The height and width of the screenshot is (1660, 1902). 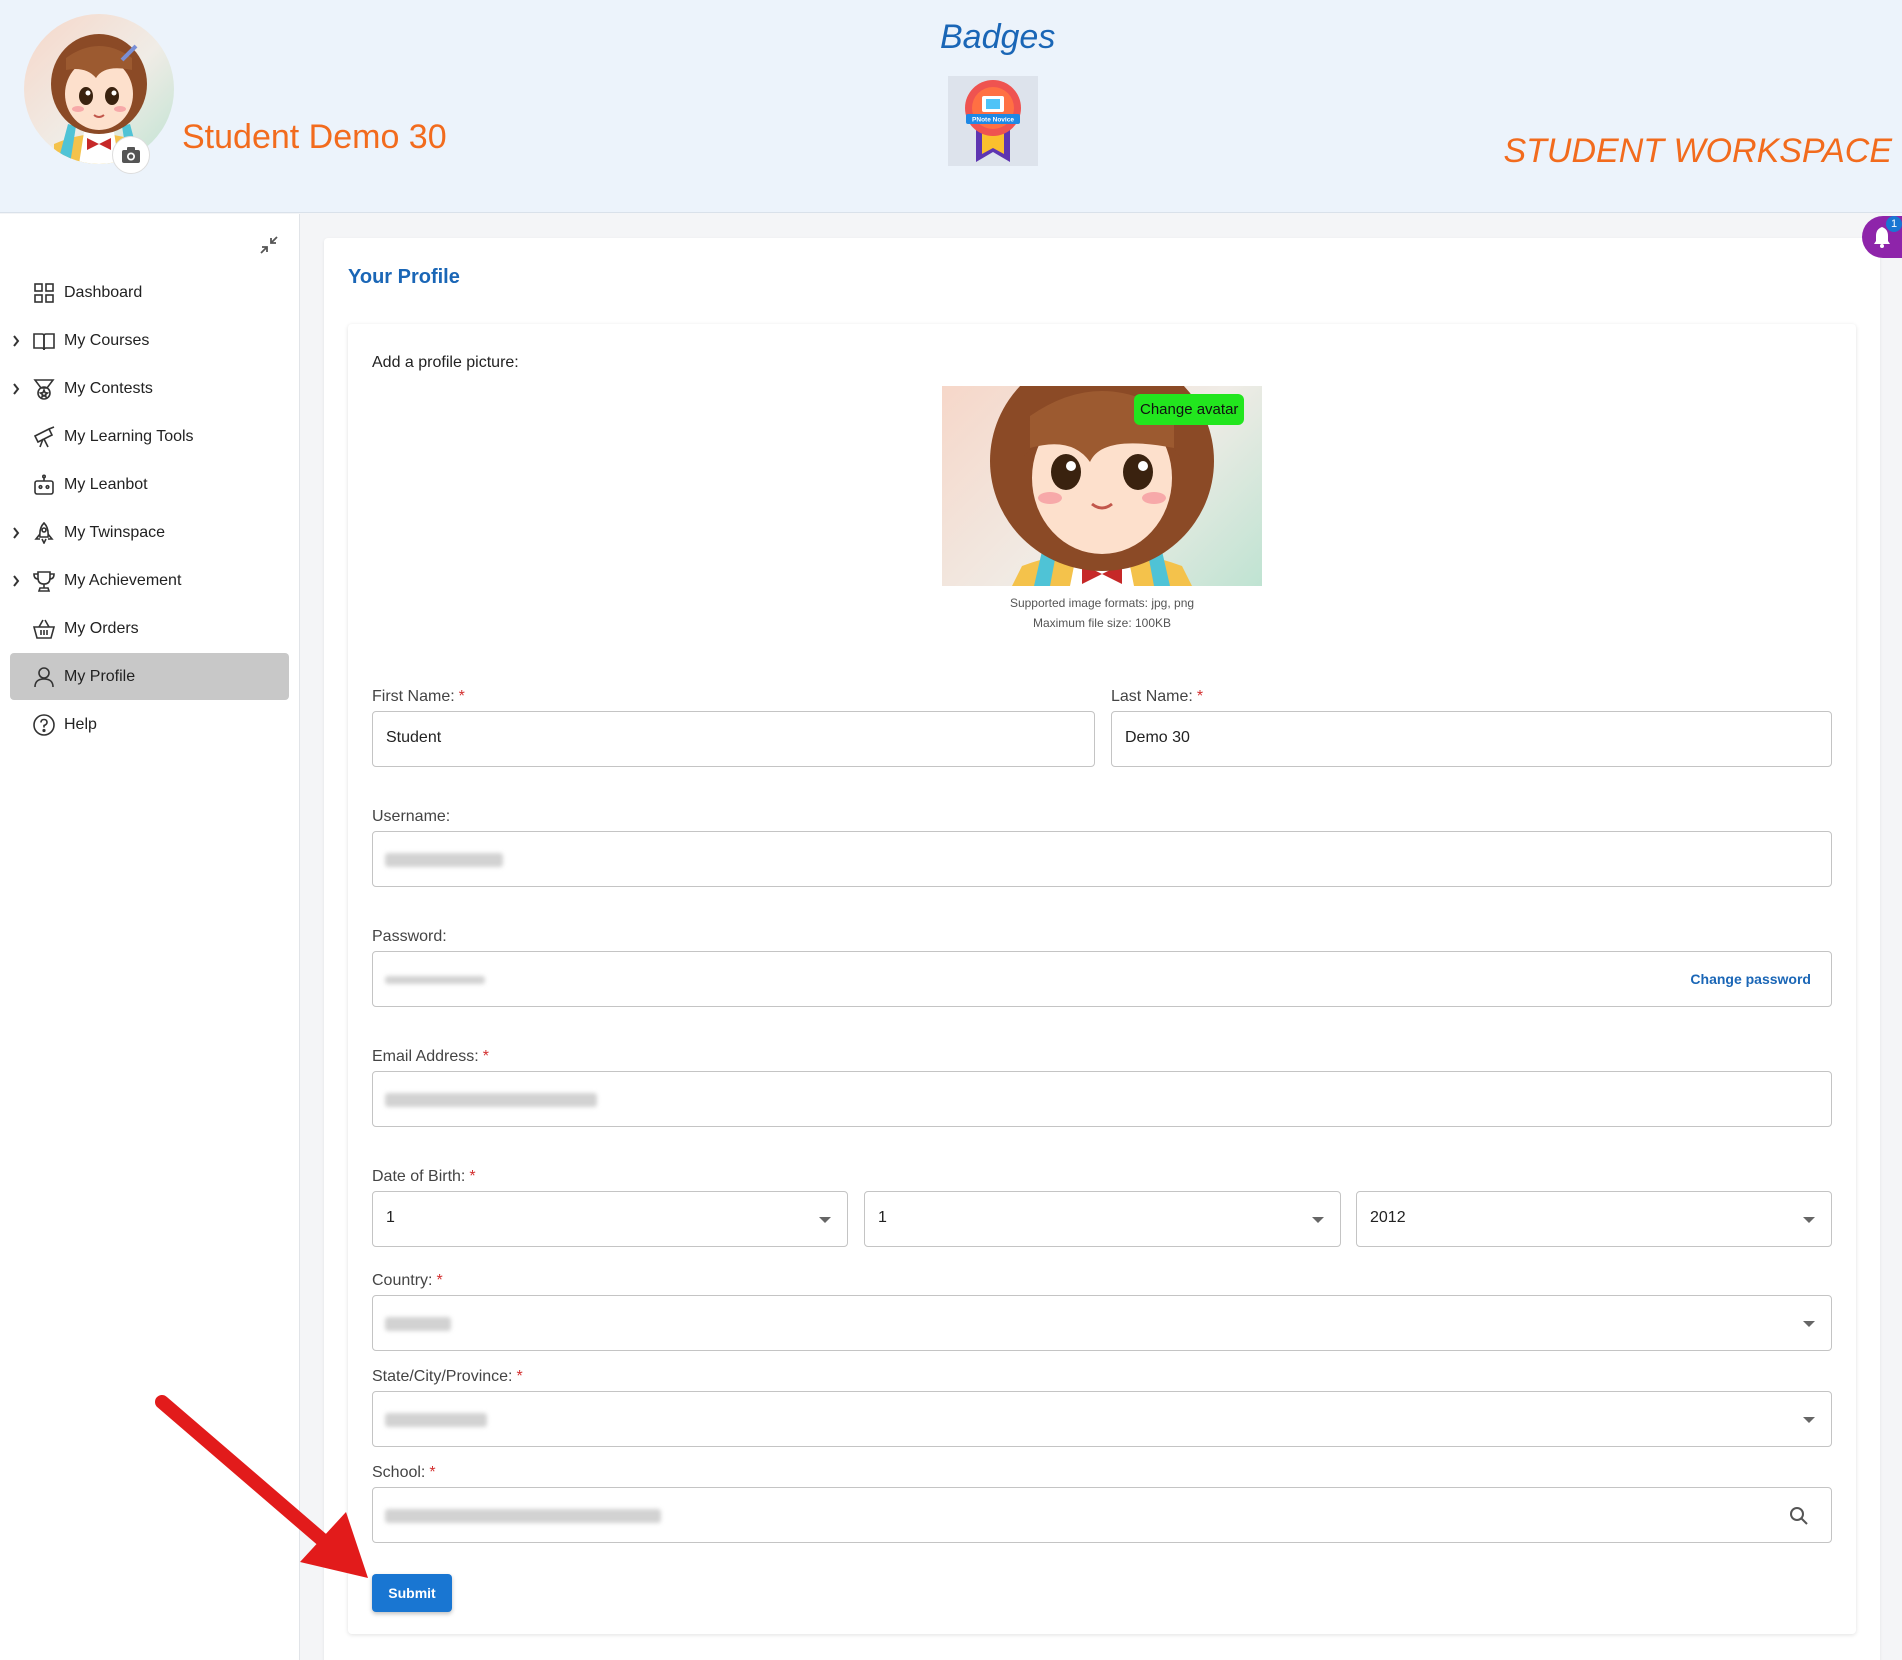 I want to click on dob-month-value: 1, so click(x=882, y=1217).